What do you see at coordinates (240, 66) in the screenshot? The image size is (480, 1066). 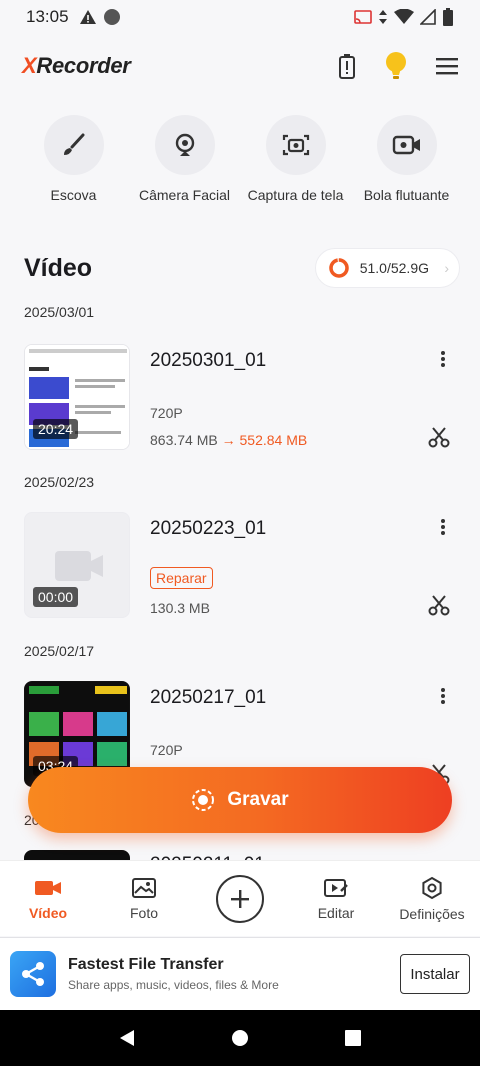 I see `app-bar: XRecorder` at bounding box center [240, 66].